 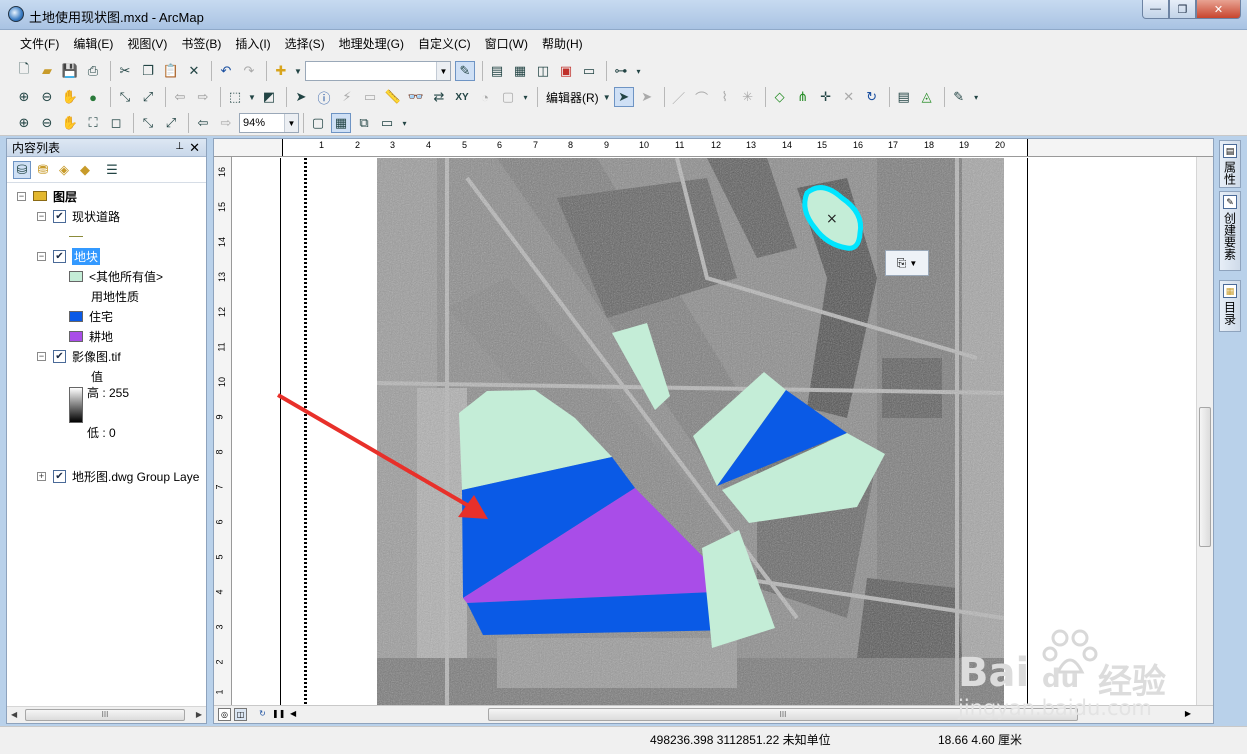 I want to click on layer-roads: ✔ 现状道路, so click(x=86, y=216).